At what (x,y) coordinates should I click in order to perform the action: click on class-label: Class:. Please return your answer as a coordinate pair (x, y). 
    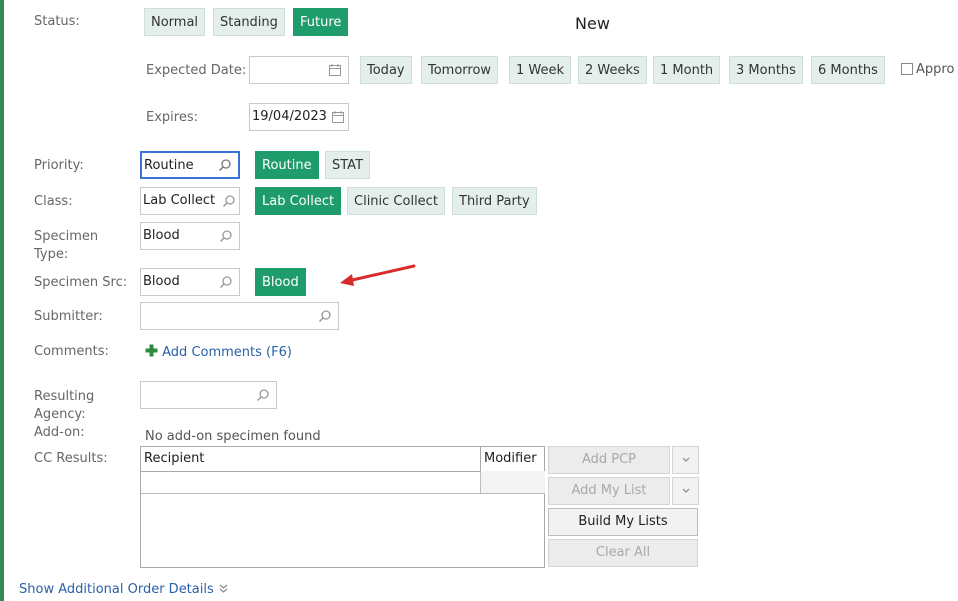
    Looking at the image, I should click on (53, 201).